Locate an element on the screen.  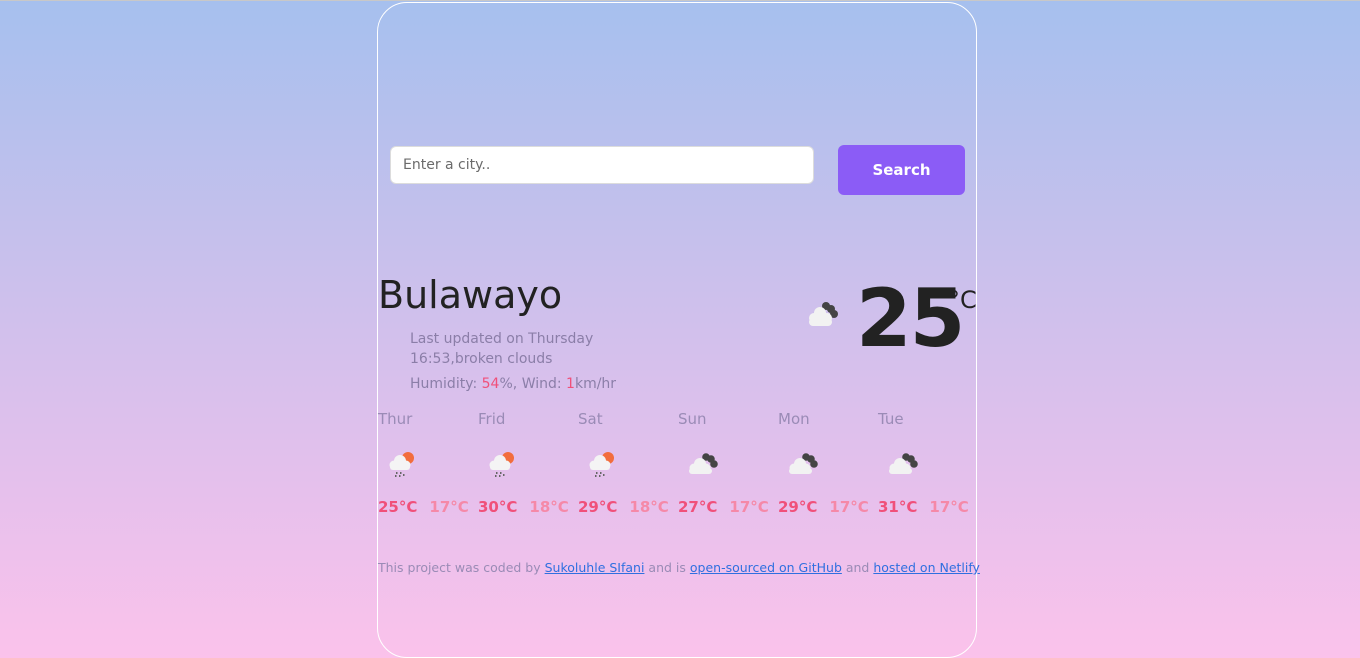
forecast-max-temp: 30°C is located at coordinates (498, 507).